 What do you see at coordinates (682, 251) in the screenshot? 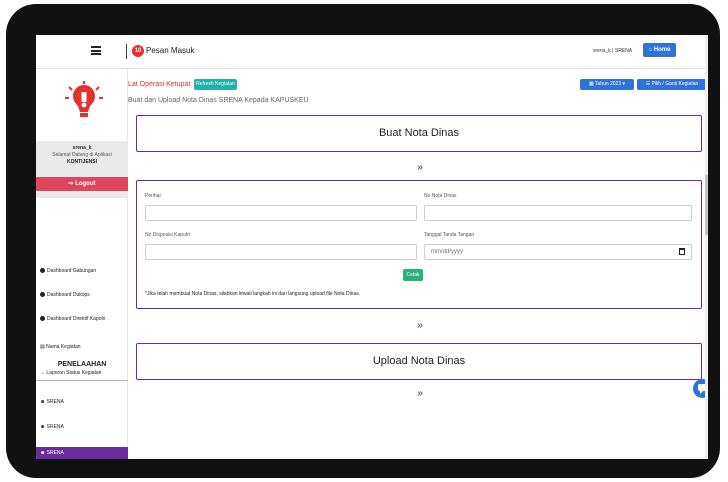
I see `calendar-icon` at bounding box center [682, 251].